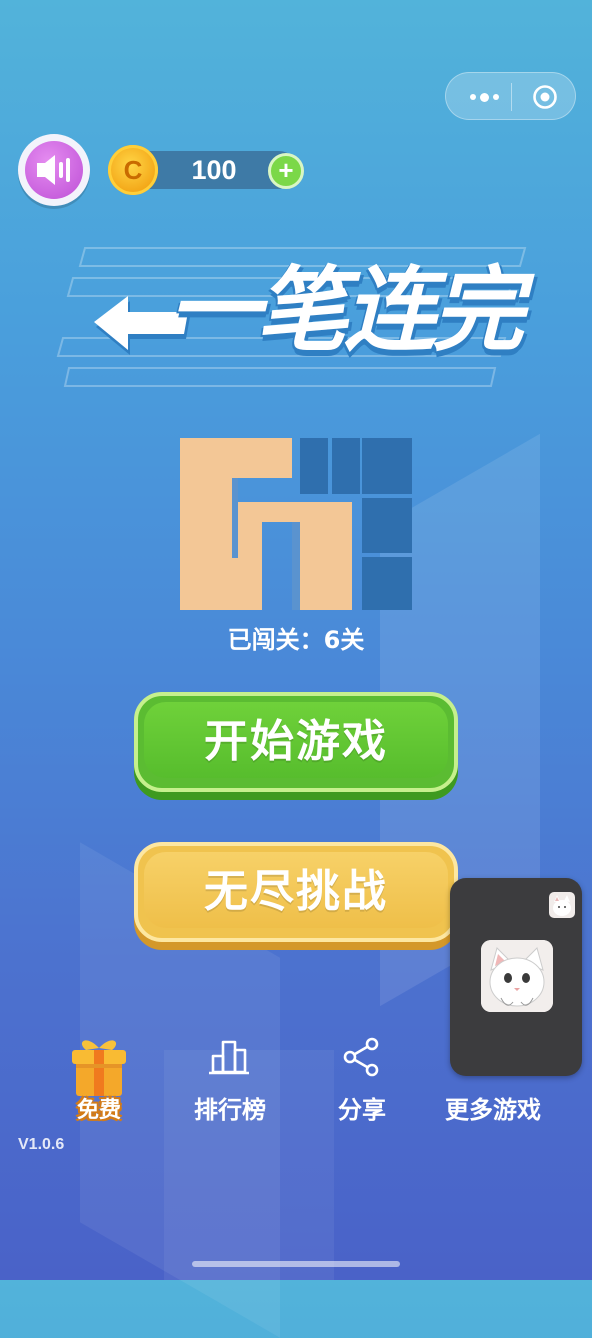  Describe the element at coordinates (484, 97) in the screenshot. I see `more-options-icon` at that location.